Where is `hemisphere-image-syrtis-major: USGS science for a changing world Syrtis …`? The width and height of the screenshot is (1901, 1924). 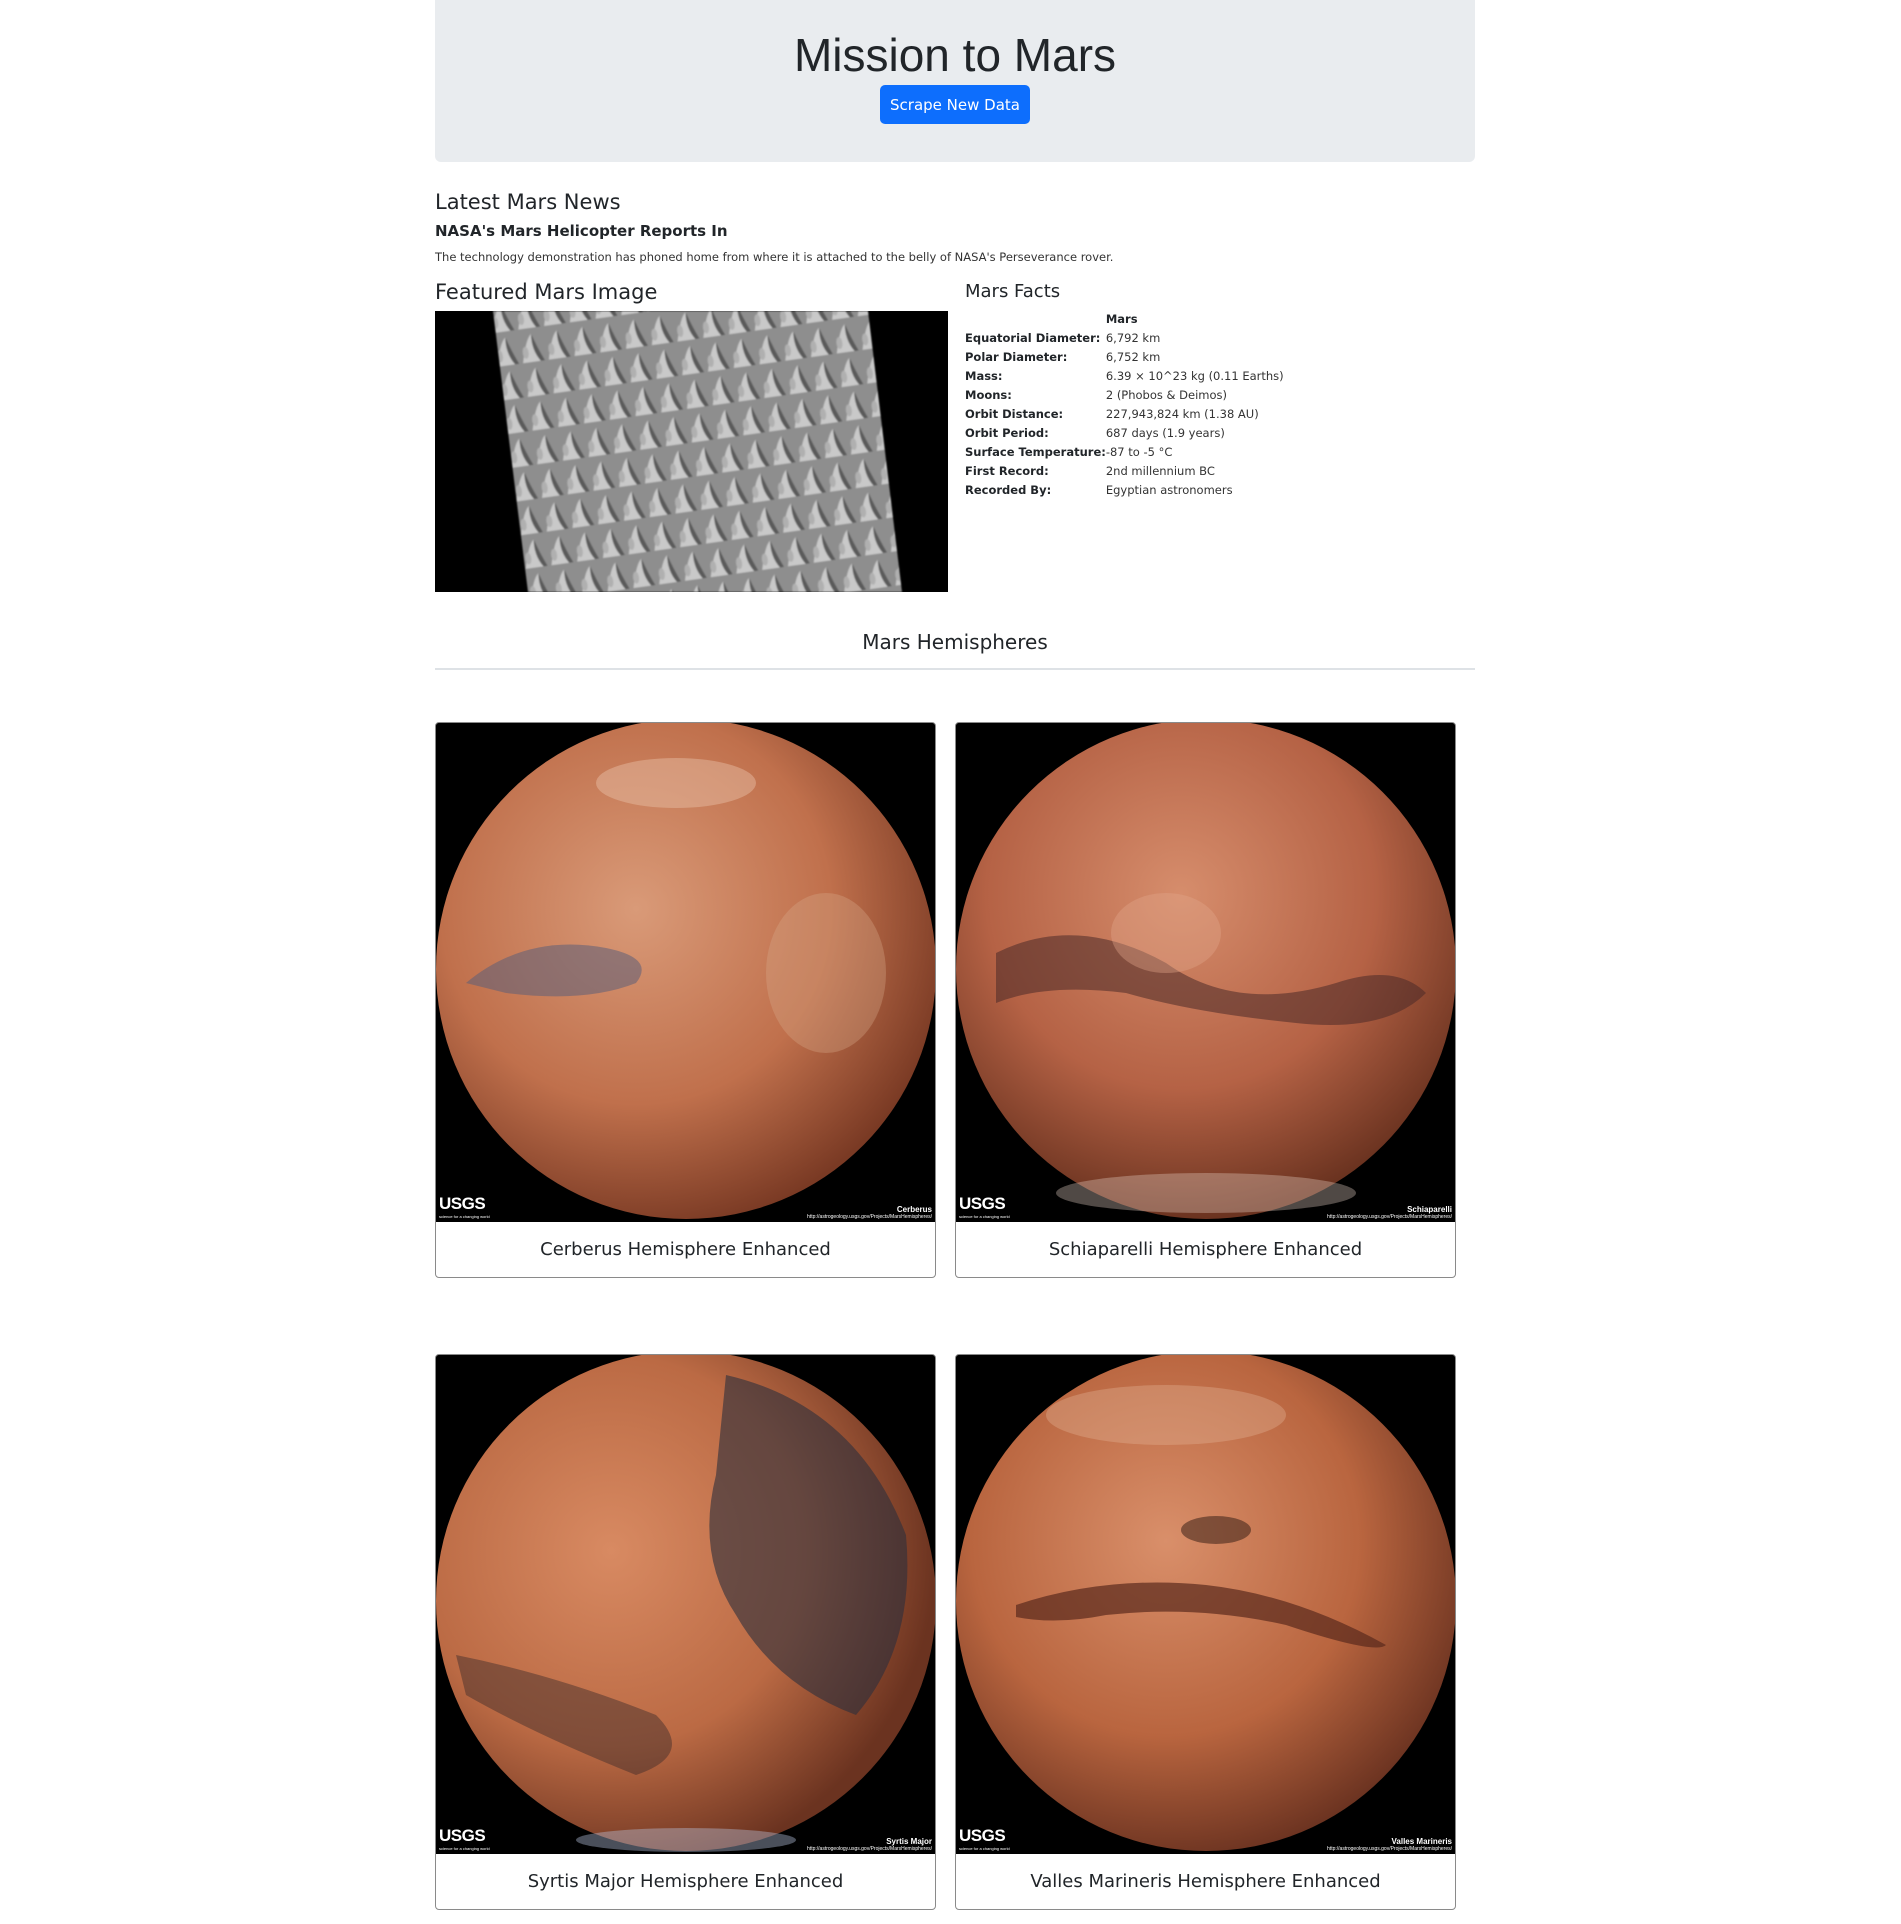 hemisphere-image-syrtis-major: USGS science for a changing world Syrtis … is located at coordinates (685, 1604).